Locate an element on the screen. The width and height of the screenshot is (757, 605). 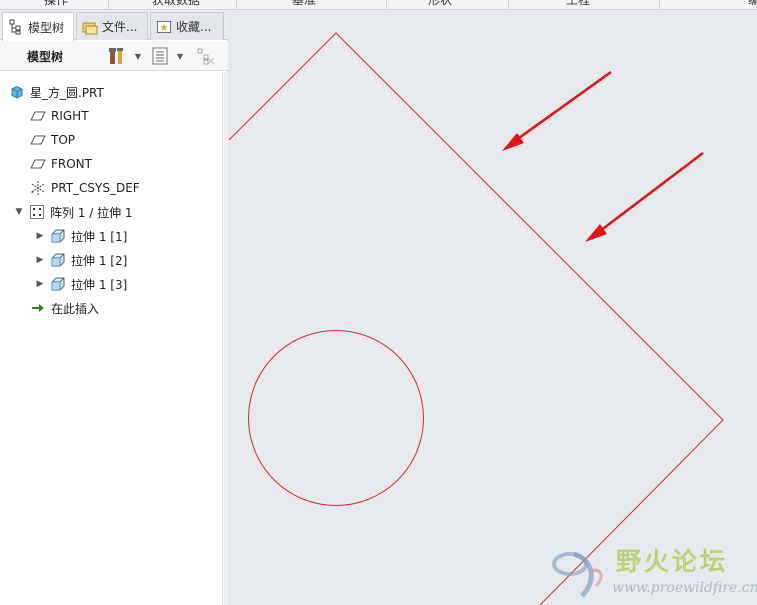
annotation-arrow-lower is located at coordinates (644, 196).